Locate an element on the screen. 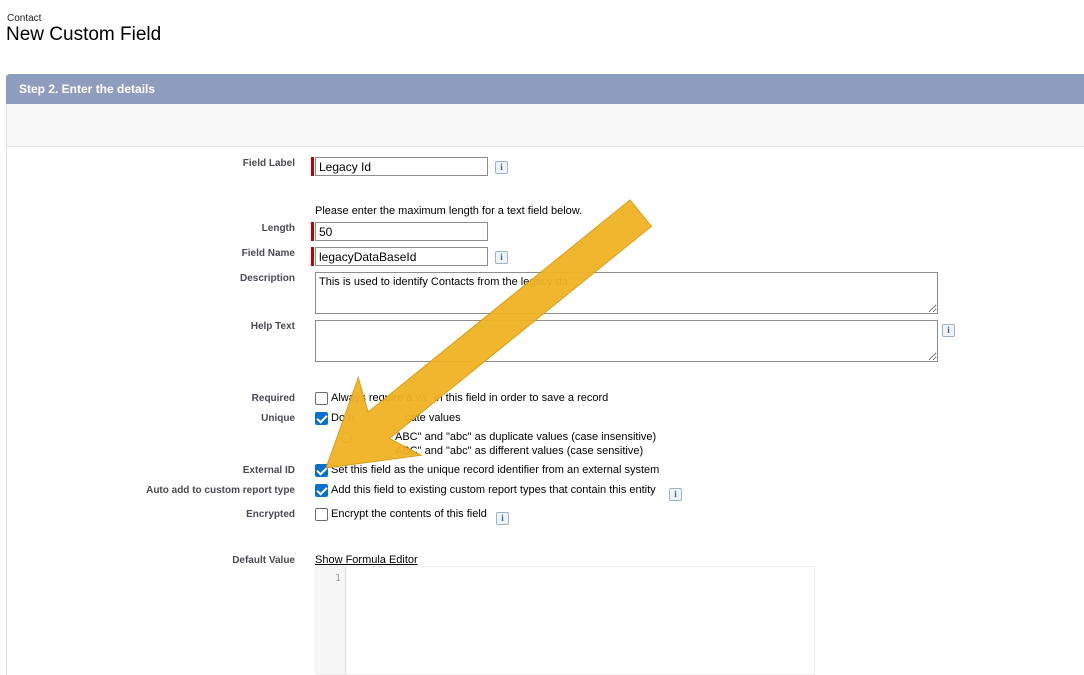  unique-checkbox is located at coordinates (321, 418).